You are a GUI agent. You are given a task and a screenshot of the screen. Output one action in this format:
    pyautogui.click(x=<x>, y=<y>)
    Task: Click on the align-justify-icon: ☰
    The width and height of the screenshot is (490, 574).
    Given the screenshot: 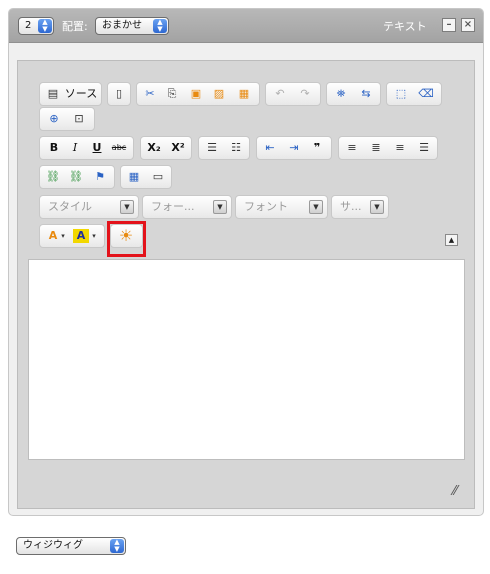 What is the action you would take?
    pyautogui.click(x=424, y=148)
    